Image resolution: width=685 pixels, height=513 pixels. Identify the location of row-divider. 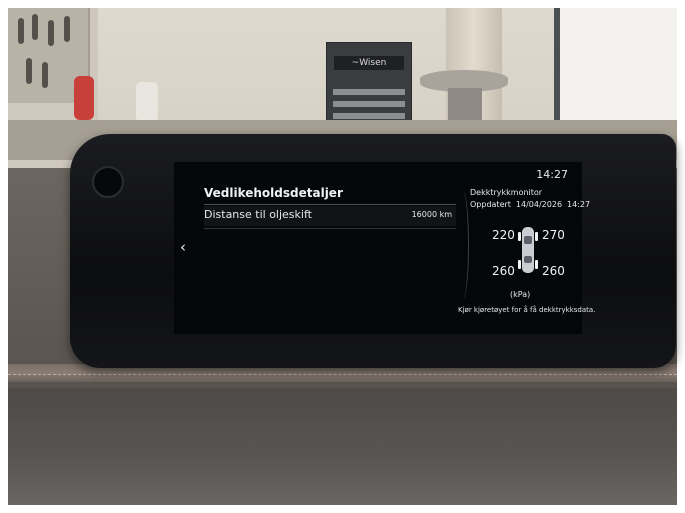
(330, 228).